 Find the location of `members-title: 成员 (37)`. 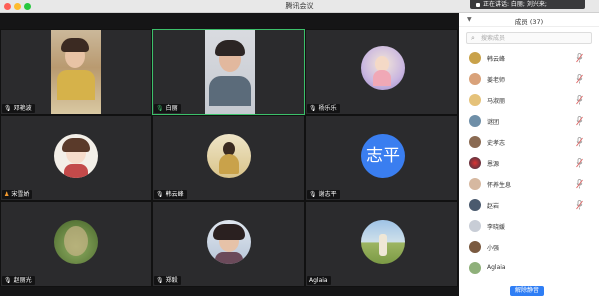

members-title: 成员 (37) is located at coordinates (529, 22).